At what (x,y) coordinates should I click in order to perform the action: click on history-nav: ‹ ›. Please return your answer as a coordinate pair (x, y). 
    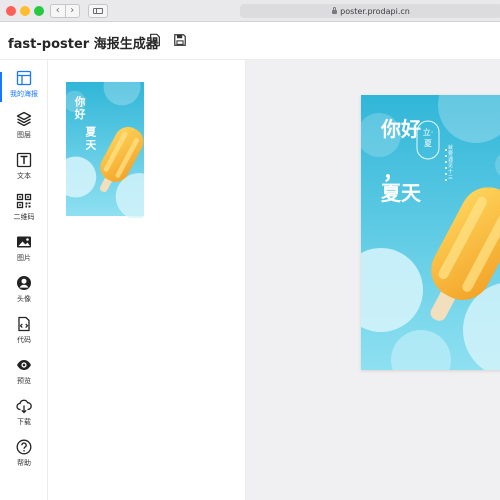
    Looking at the image, I should click on (65, 11).